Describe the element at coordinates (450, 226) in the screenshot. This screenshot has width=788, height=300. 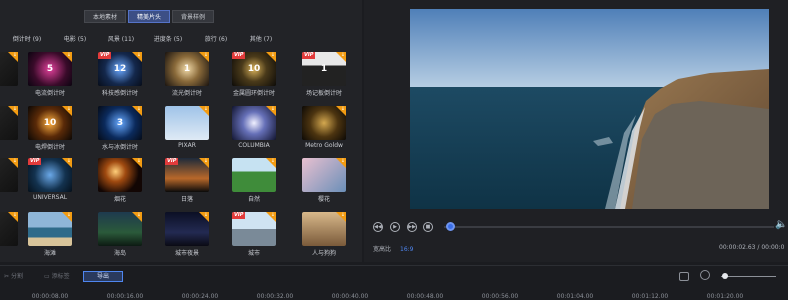
I see `playhead-knob` at that location.